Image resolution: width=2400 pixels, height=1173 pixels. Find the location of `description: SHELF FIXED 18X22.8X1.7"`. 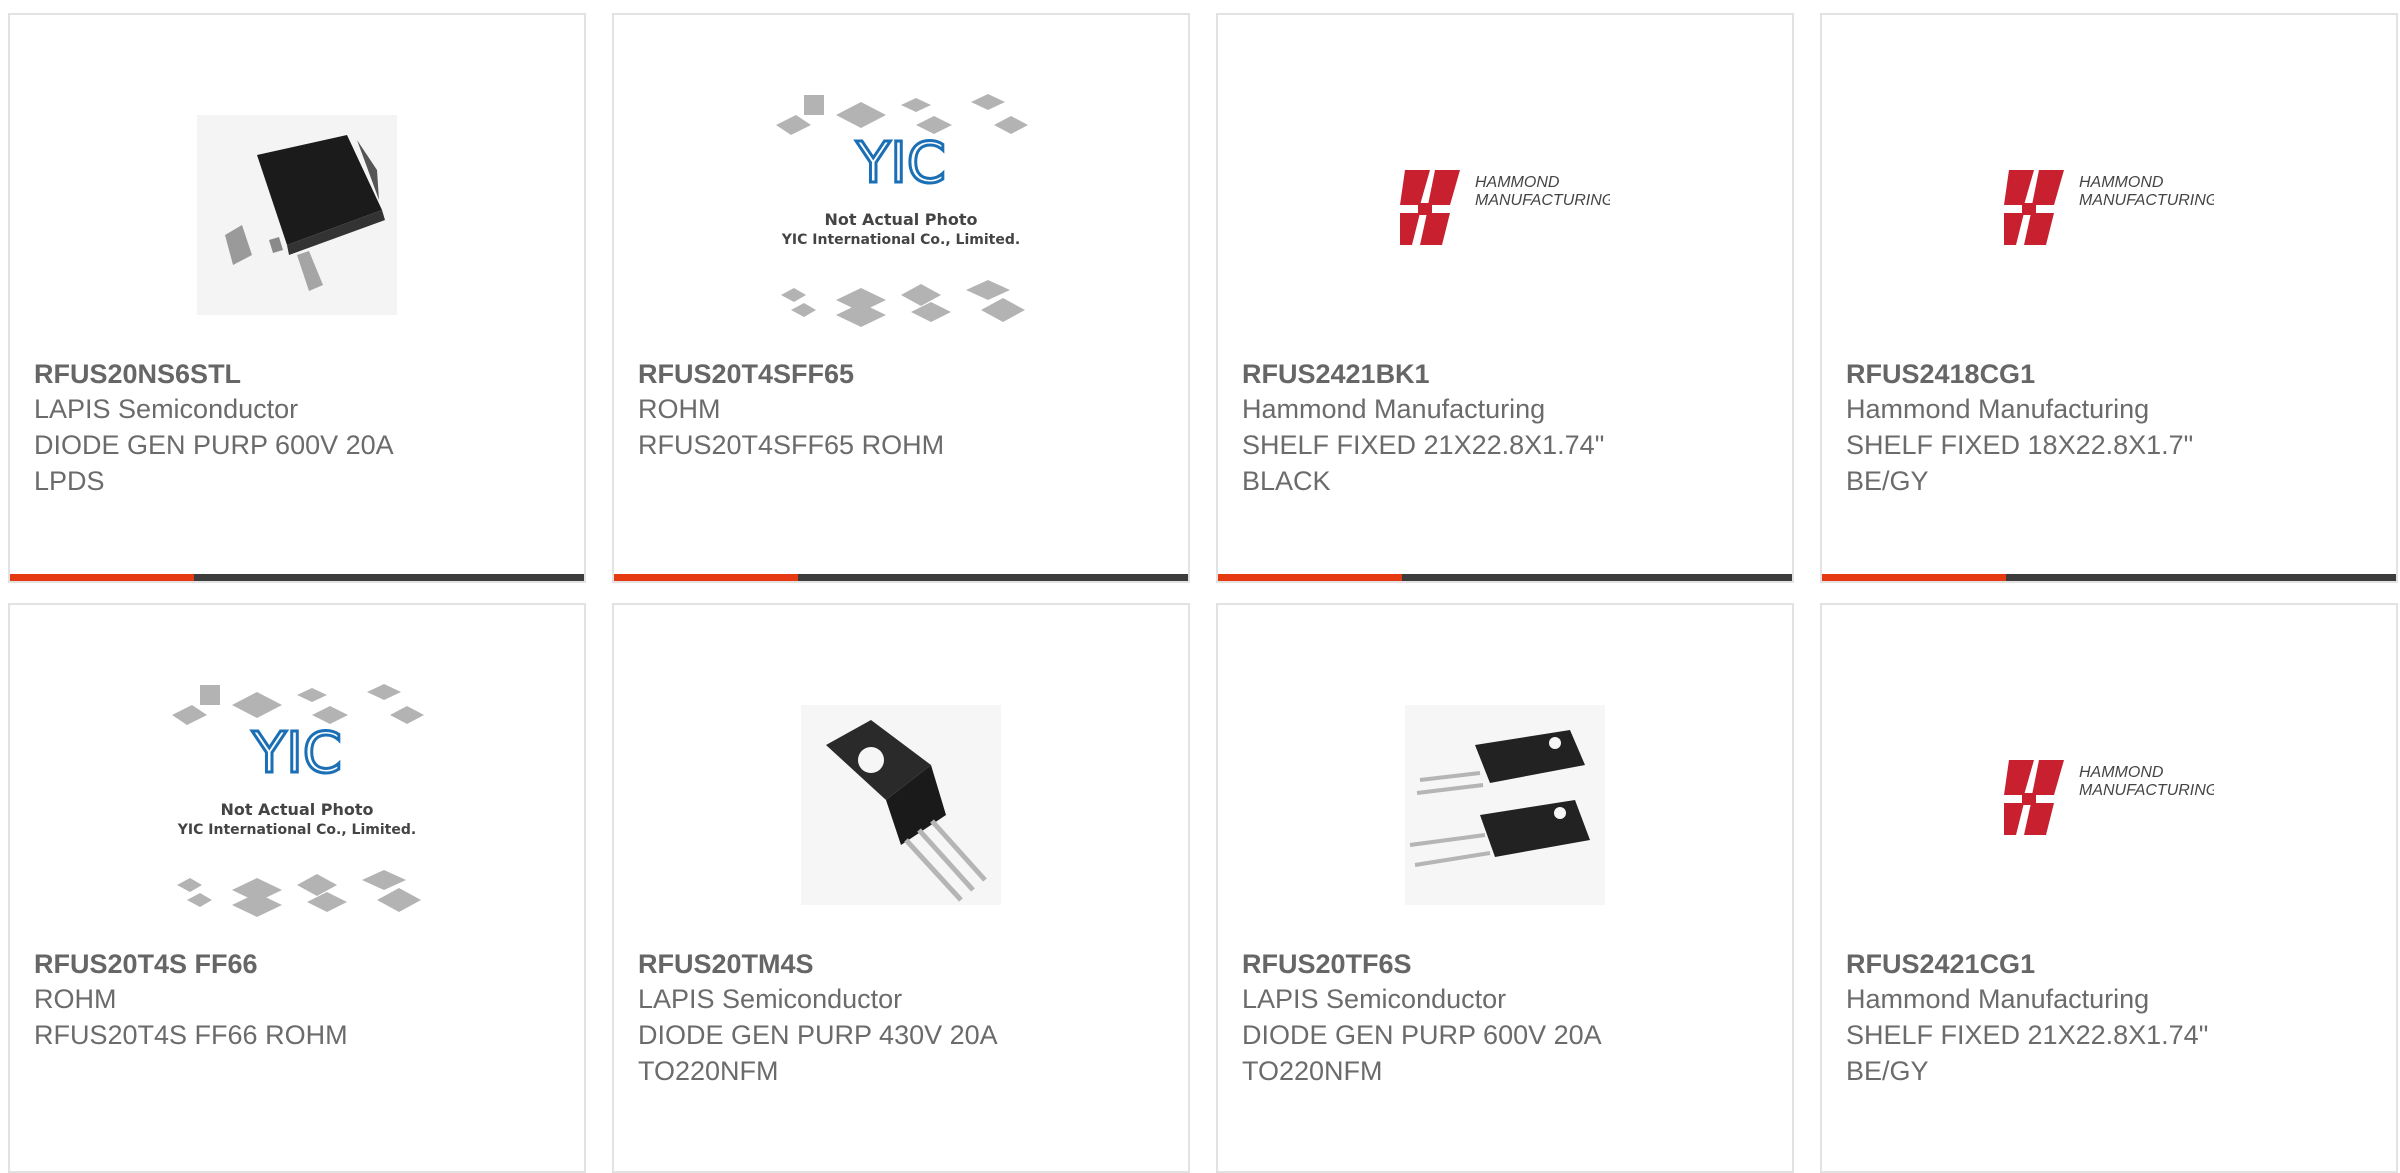

description: SHELF FIXED 18X22.8X1.7" is located at coordinates (2020, 445).